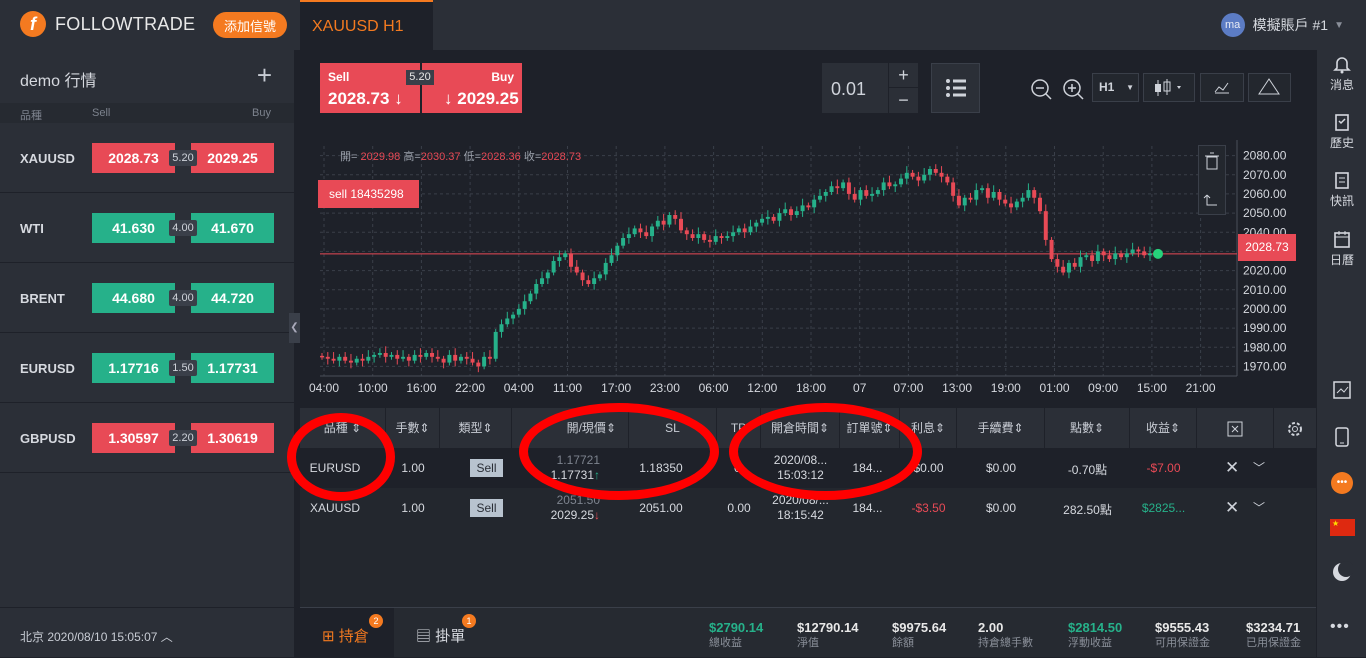 The image size is (1366, 658). Describe the element at coordinates (1212, 163) in the screenshot. I see `trash-icon` at that location.